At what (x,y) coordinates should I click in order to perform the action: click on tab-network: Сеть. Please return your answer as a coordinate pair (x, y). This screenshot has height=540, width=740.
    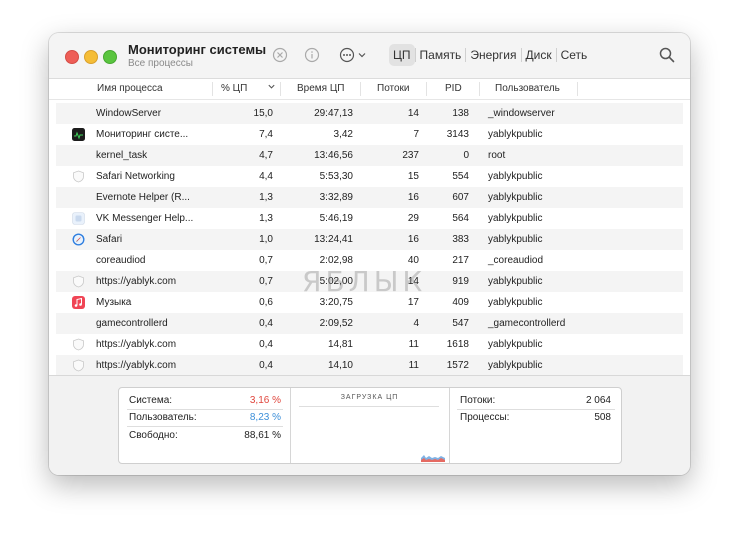
    Looking at the image, I should click on (574, 55).